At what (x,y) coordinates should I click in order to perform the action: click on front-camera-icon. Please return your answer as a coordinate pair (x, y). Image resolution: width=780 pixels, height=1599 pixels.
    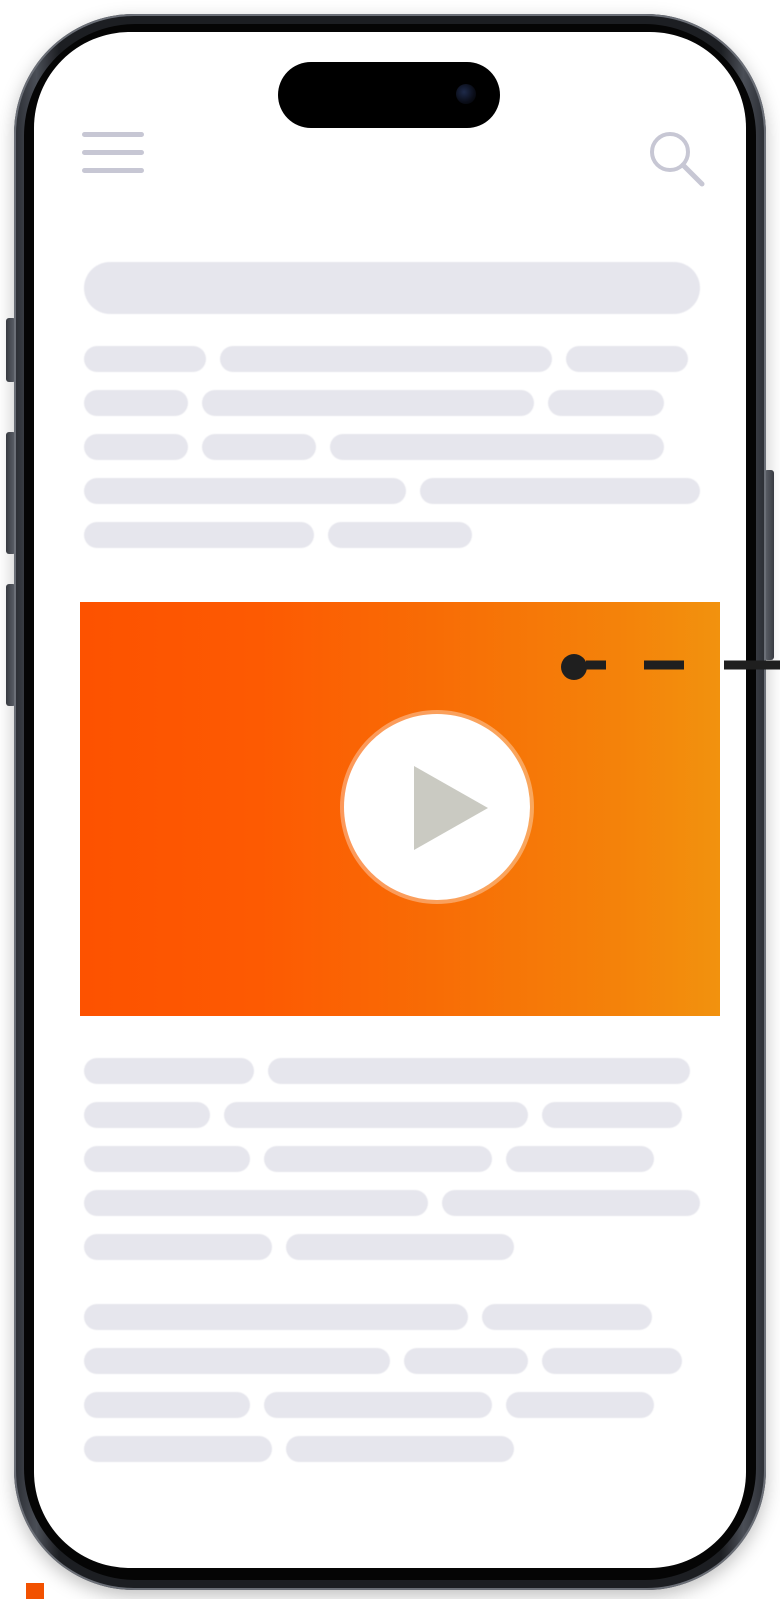
    Looking at the image, I should click on (466, 94).